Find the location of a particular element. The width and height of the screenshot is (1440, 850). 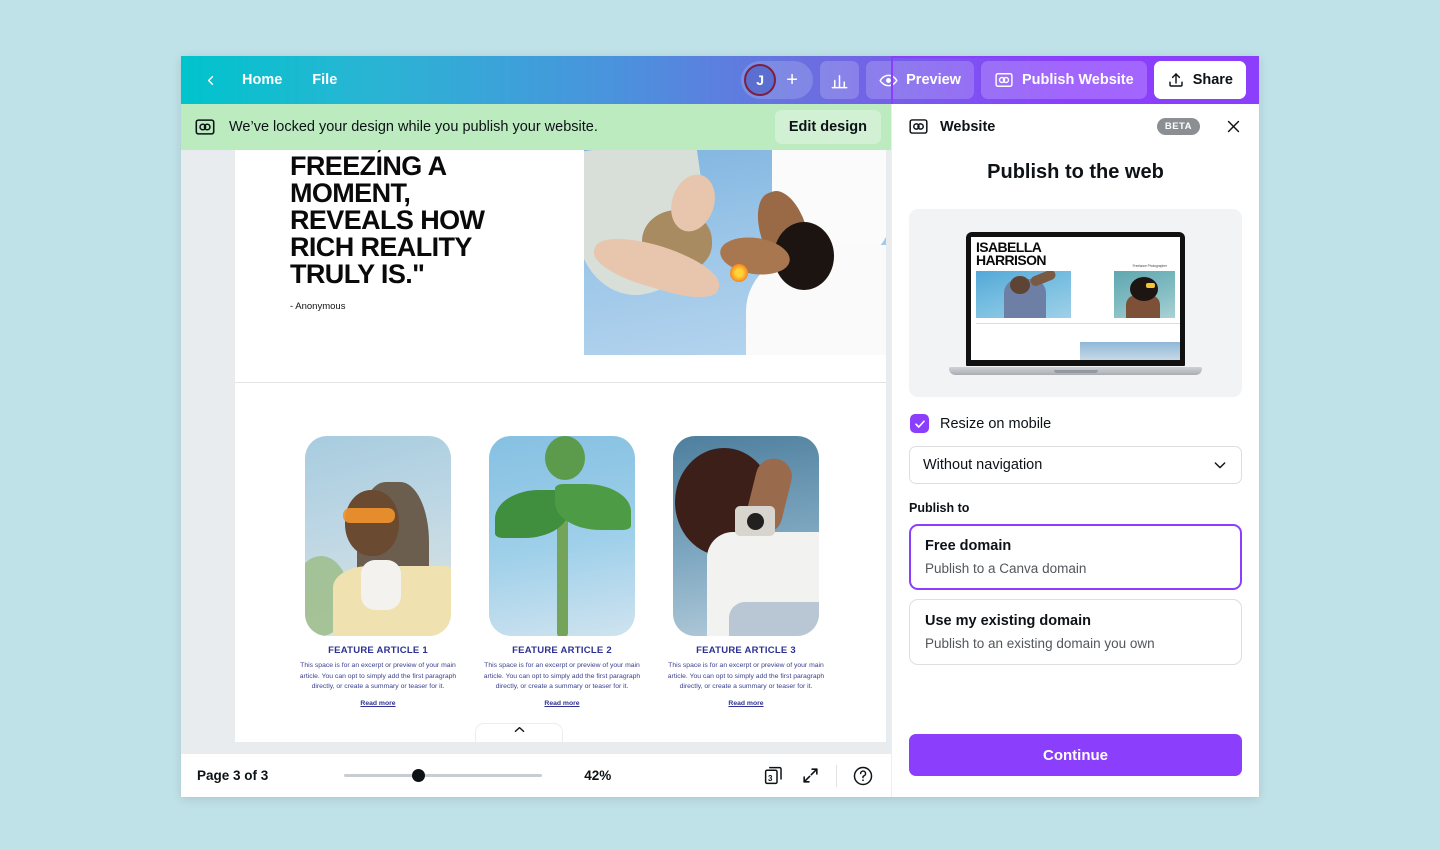

publish-website-label: Publish Website is located at coordinates (1077, 80).